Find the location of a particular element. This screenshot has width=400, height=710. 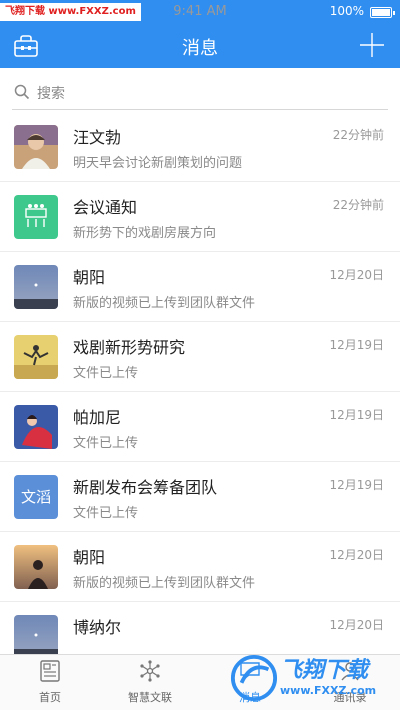

tab-smart-culture: 智慧文联 is located at coordinates (150, 682).